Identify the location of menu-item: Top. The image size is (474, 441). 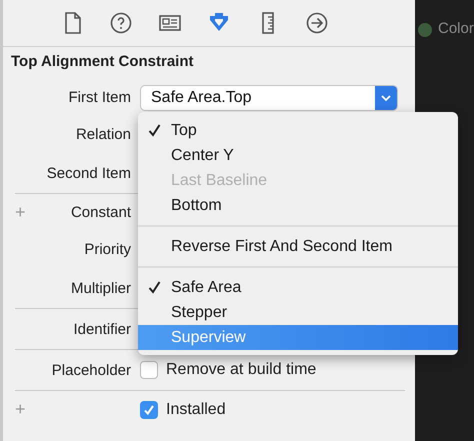
(298, 130).